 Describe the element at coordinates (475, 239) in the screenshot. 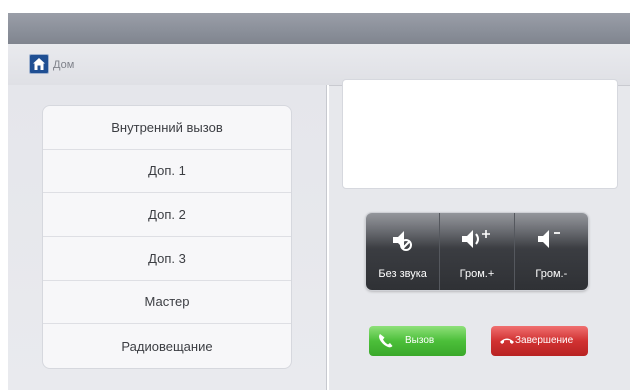

I see `volume-up-icon` at that location.